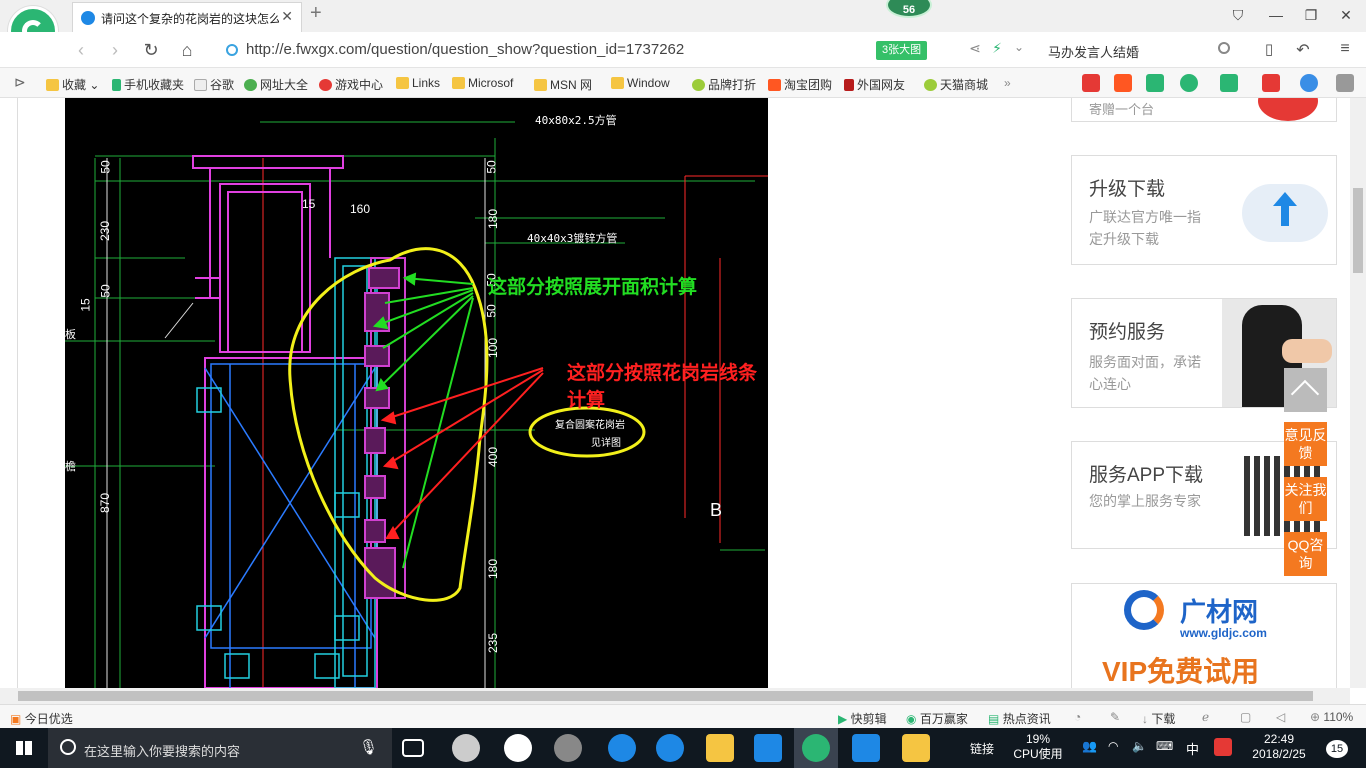 This screenshot has width=1366, height=768. What do you see at coordinates (909, 9) in the screenshot?
I see `notification-badge: 56` at bounding box center [909, 9].